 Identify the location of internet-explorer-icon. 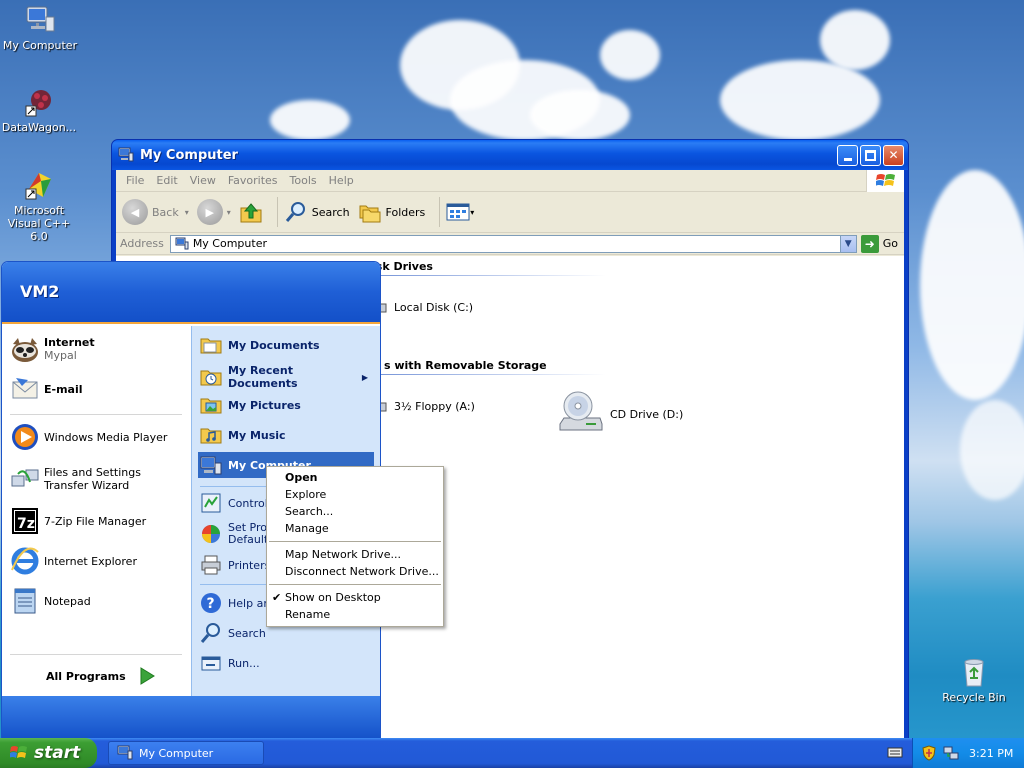
(25, 561).